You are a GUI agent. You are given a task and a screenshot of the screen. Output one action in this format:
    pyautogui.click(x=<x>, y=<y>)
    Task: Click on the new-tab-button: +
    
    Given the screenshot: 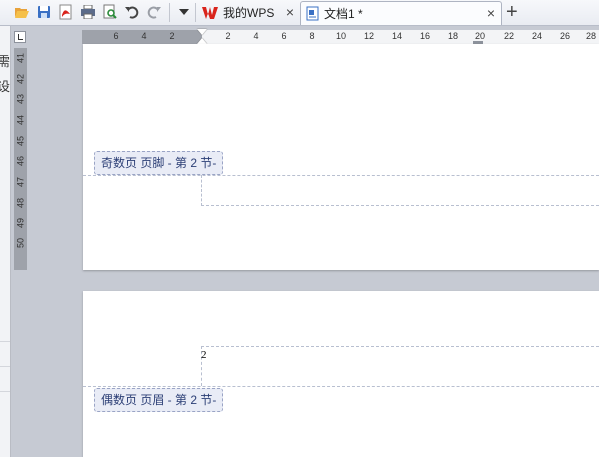 What is the action you would take?
    pyautogui.click(x=512, y=12)
    